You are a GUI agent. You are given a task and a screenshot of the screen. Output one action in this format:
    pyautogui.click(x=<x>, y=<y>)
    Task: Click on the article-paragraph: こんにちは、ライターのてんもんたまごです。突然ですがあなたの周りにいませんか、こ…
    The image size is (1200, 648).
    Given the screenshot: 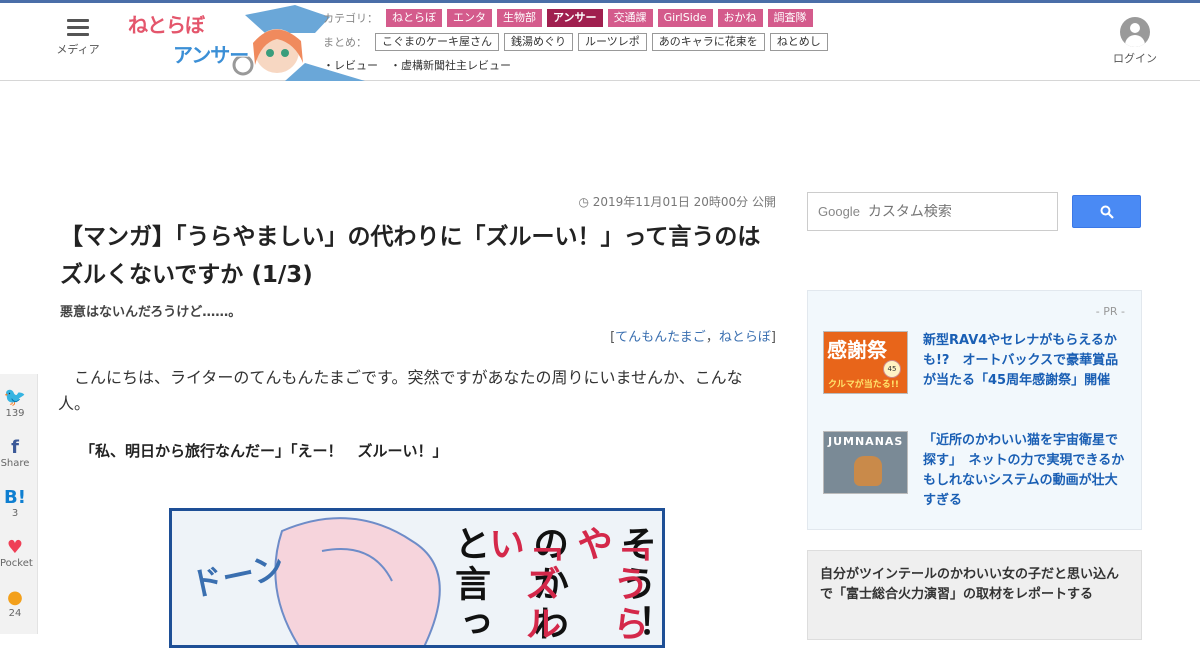 What is the action you would take?
    pyautogui.click(x=400, y=390)
    